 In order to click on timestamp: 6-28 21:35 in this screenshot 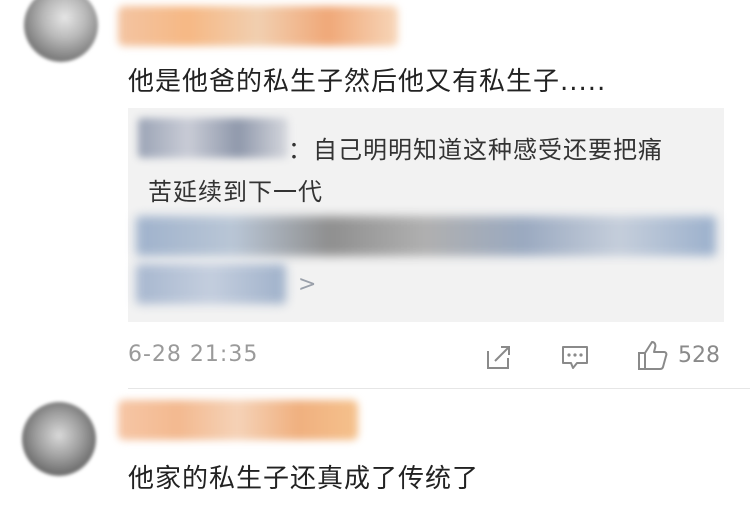, I will do `click(193, 354)`.